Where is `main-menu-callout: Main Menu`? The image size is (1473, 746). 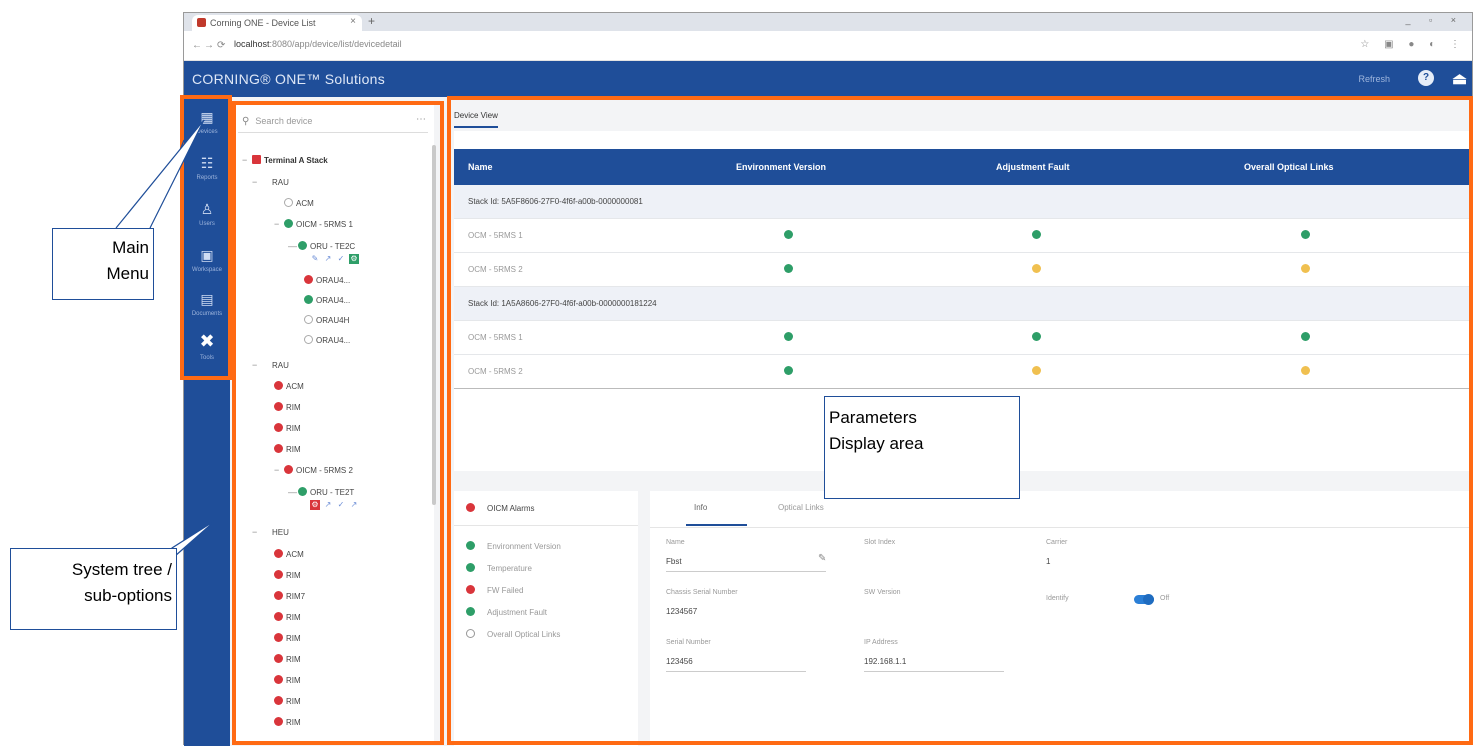
main-menu-callout: Main Menu is located at coordinates (103, 264).